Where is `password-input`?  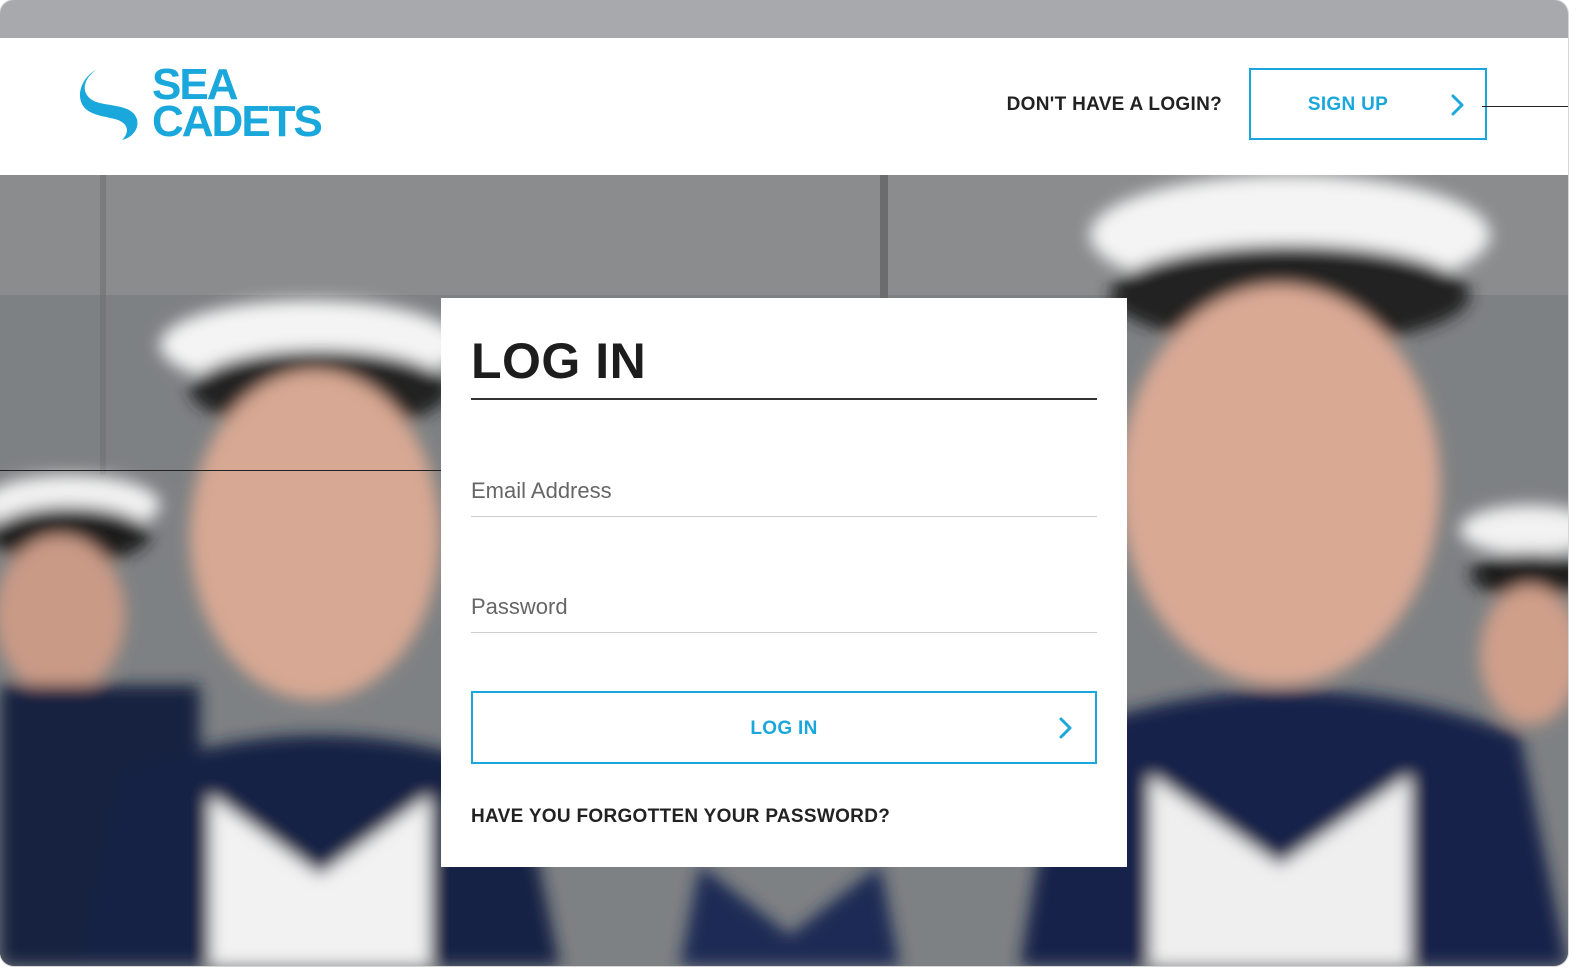
password-input is located at coordinates (784, 607).